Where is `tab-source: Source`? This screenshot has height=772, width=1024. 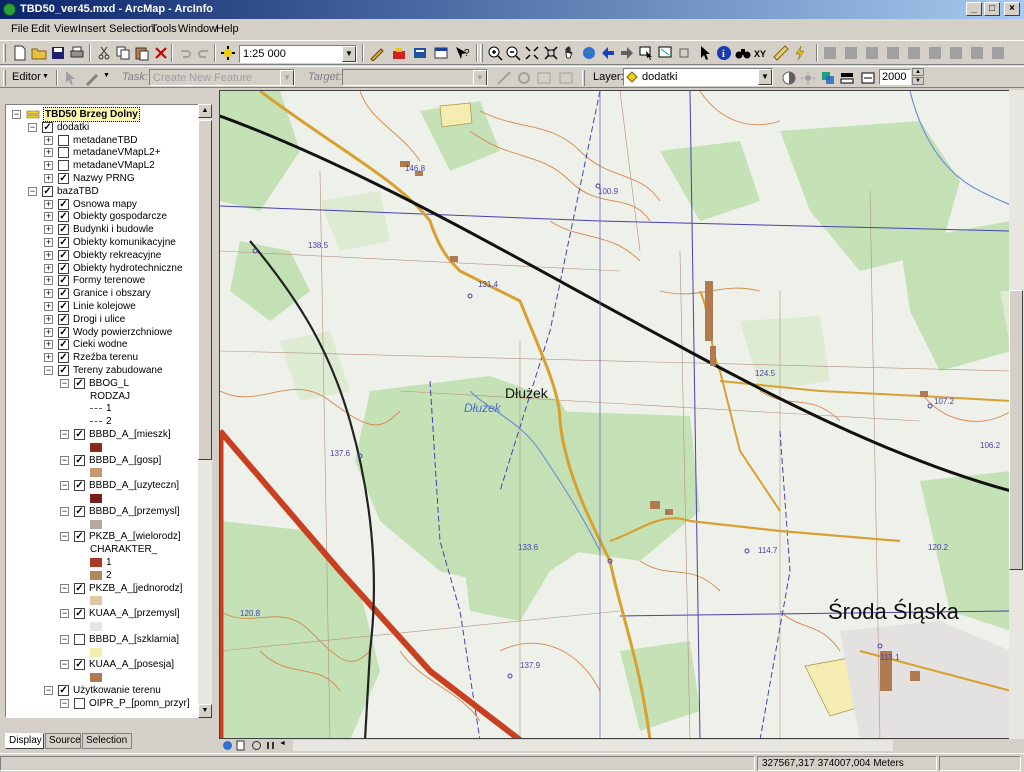
tab-source: Source is located at coordinates (63, 741).